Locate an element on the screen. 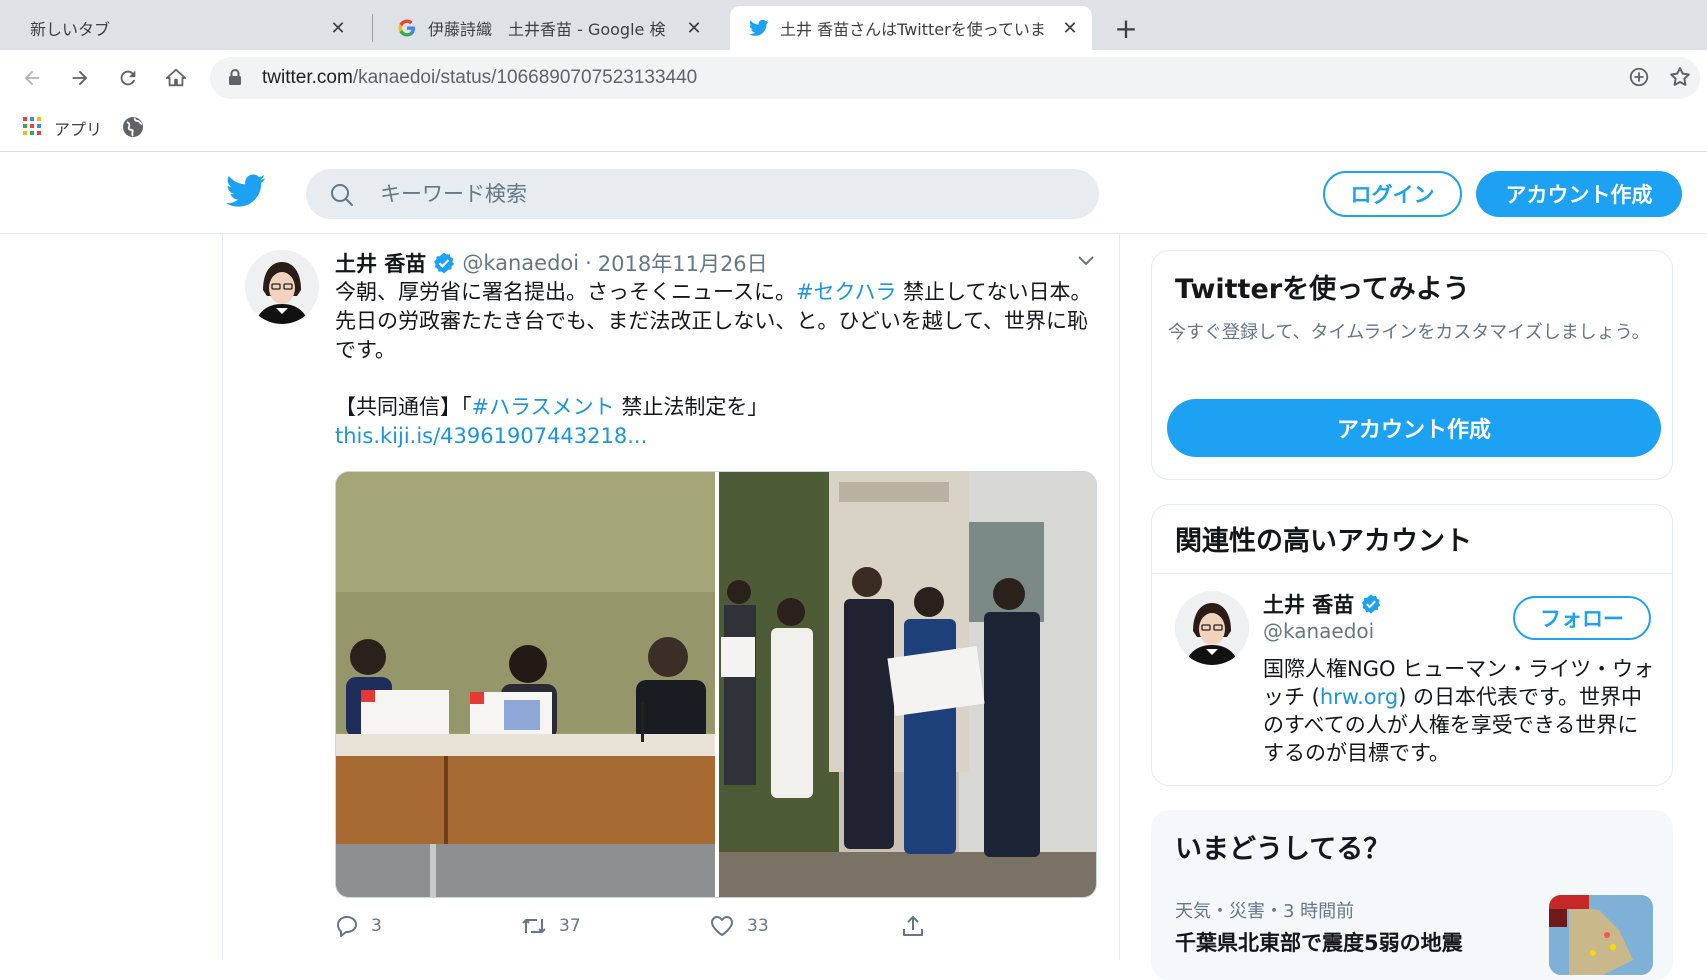  url-host: twitter.com is located at coordinates (307, 77).